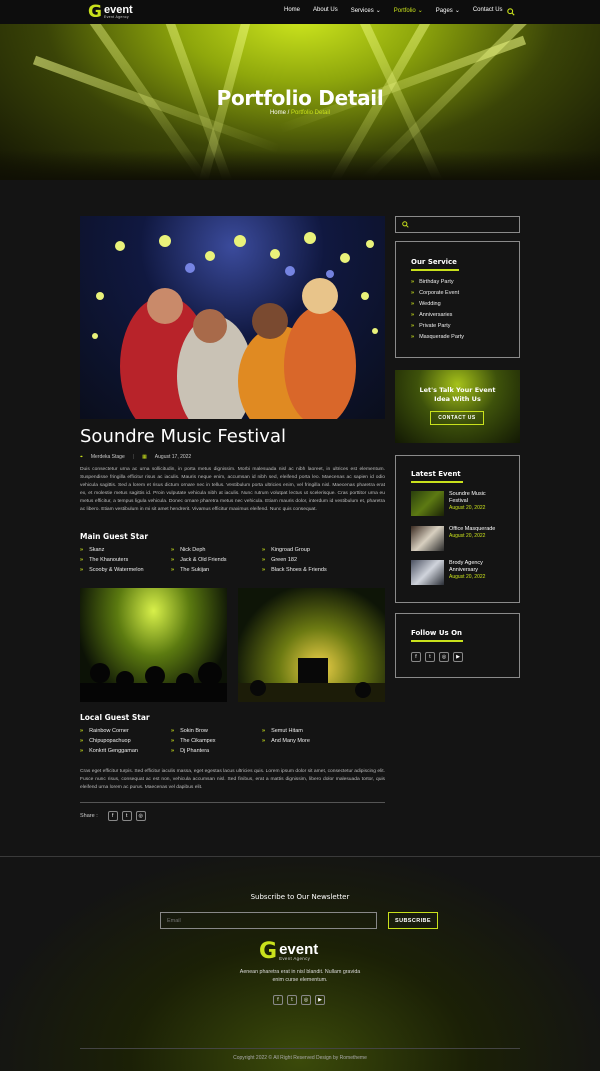 Image resolution: width=600 pixels, height=1071 pixels. I want to click on event-date: August 17, 2022, so click(173, 457).